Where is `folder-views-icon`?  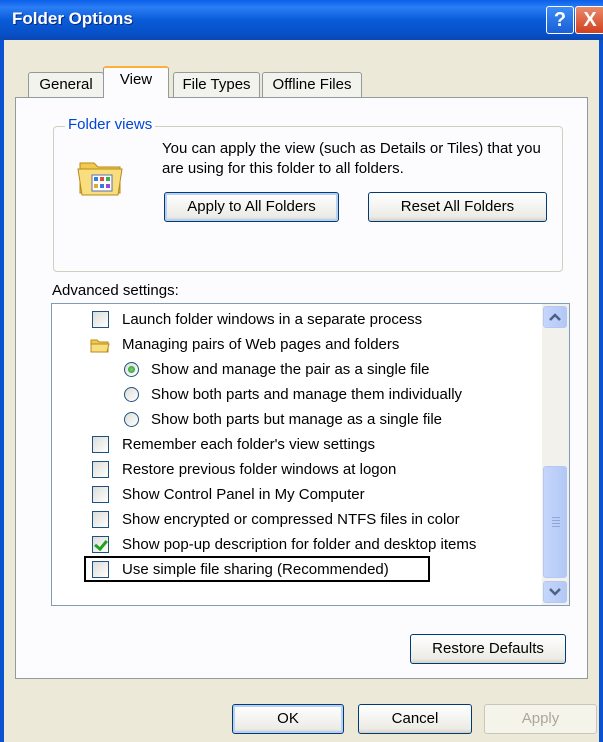
folder-views-icon is located at coordinates (100, 179).